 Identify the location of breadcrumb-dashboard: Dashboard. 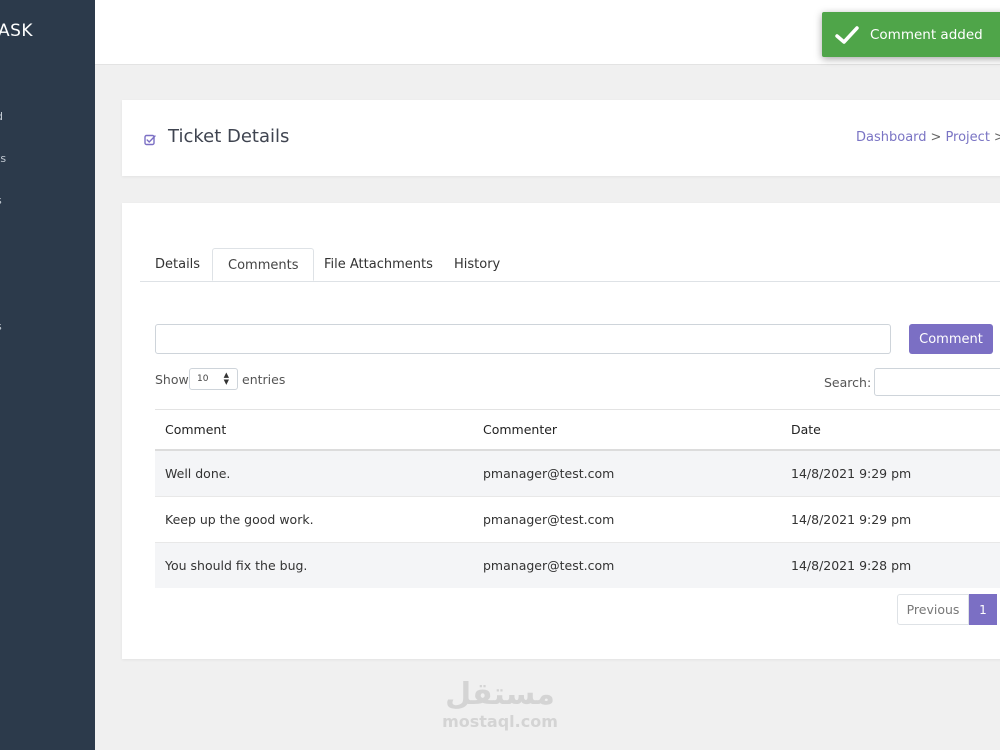
(891, 137).